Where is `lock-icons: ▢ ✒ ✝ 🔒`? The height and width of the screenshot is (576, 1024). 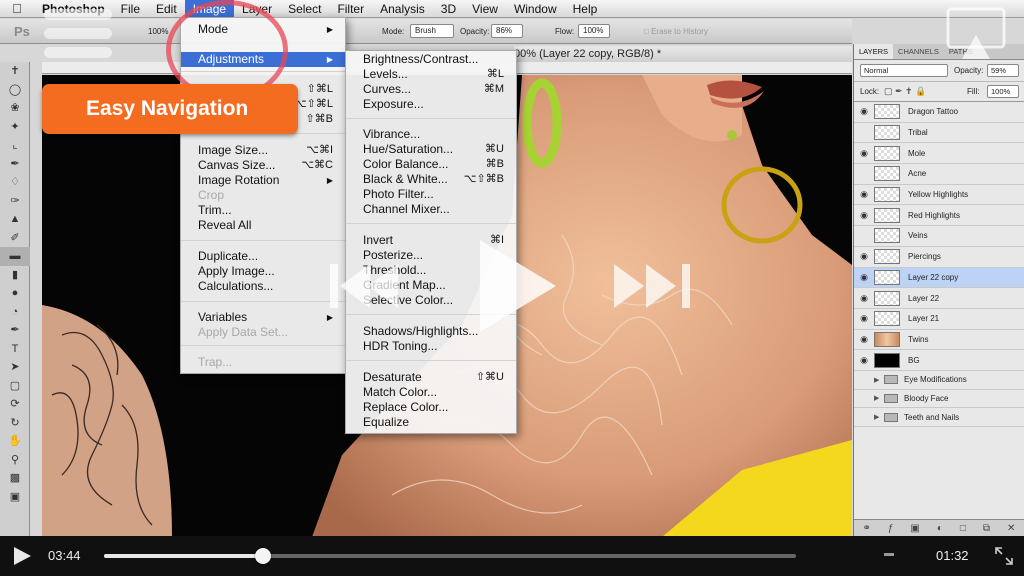 lock-icons: ▢ ✒ ✝ 🔒 is located at coordinates (905, 91).